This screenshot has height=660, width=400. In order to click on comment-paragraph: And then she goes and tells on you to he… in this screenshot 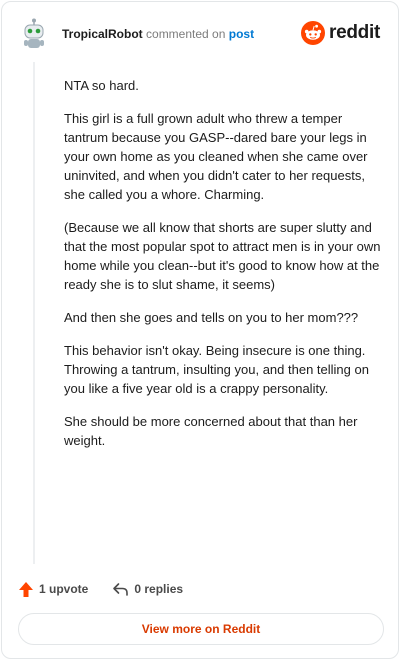, I will do `click(211, 317)`.